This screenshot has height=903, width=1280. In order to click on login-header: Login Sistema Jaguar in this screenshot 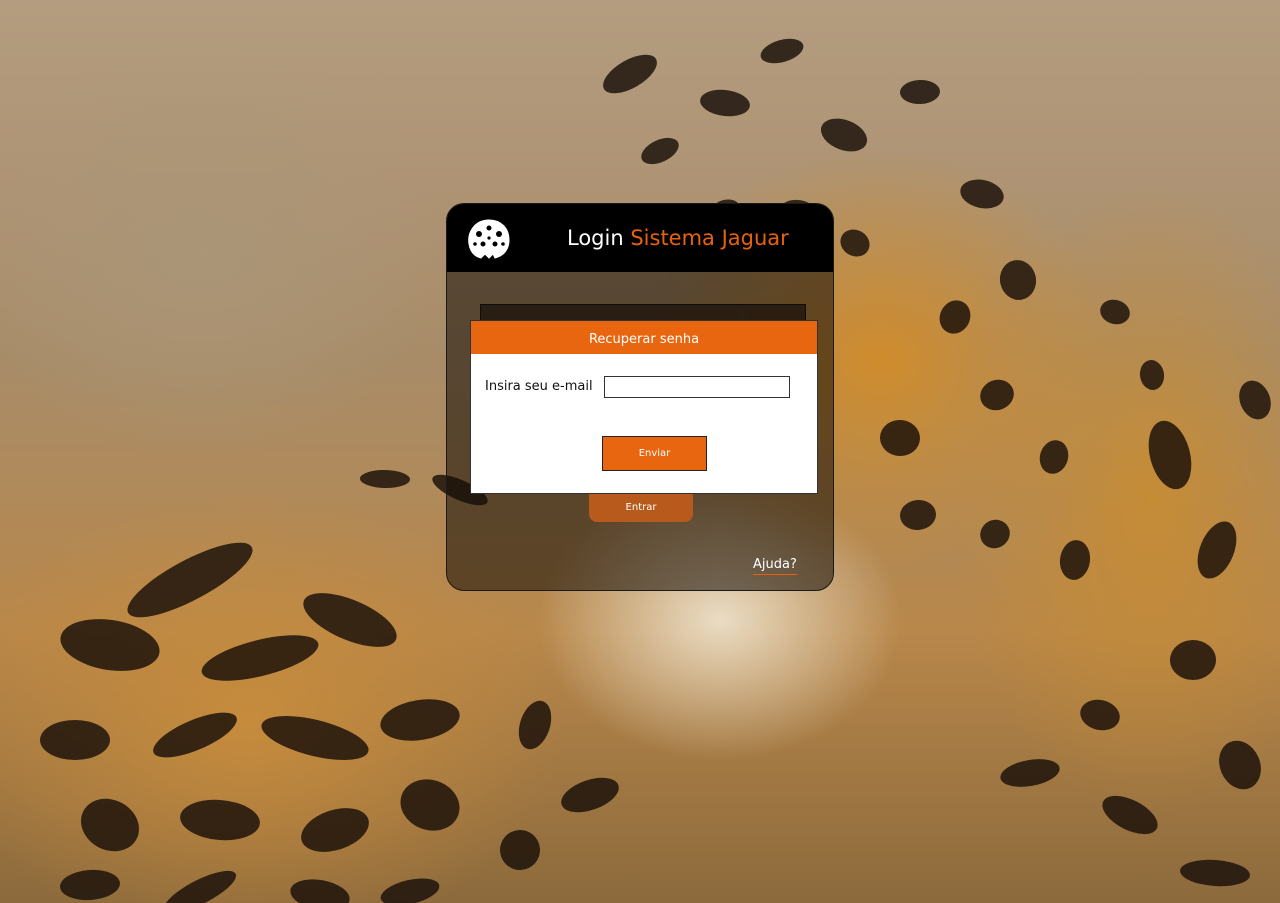, I will do `click(640, 238)`.